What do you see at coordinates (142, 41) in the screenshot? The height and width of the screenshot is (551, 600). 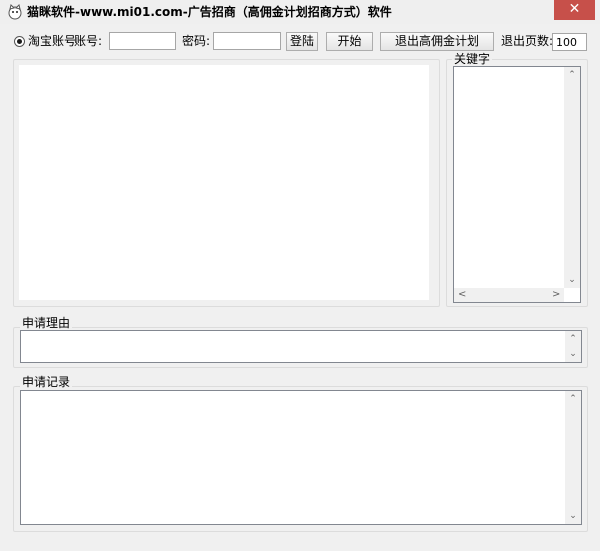 I see `account-input` at bounding box center [142, 41].